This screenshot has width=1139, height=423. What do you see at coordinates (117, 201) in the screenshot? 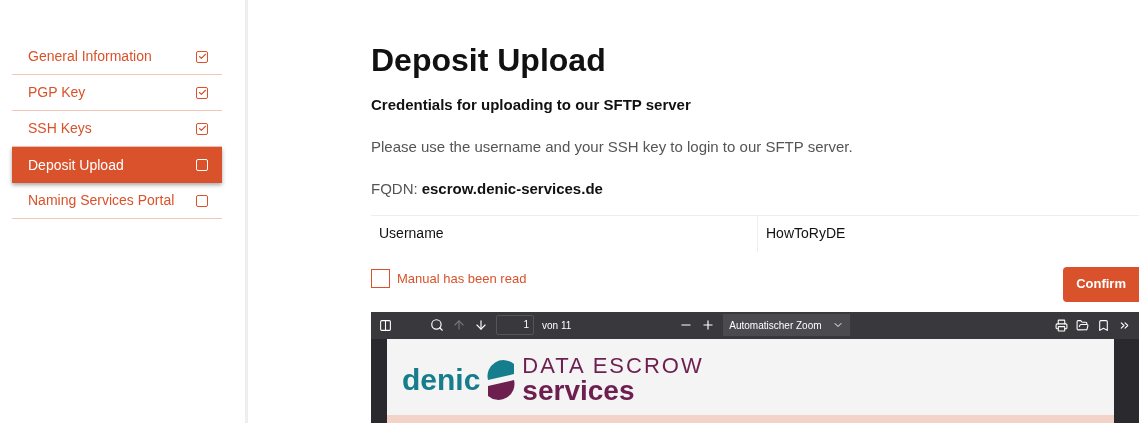
I see `sidebar-item: Naming Services Portal` at bounding box center [117, 201].